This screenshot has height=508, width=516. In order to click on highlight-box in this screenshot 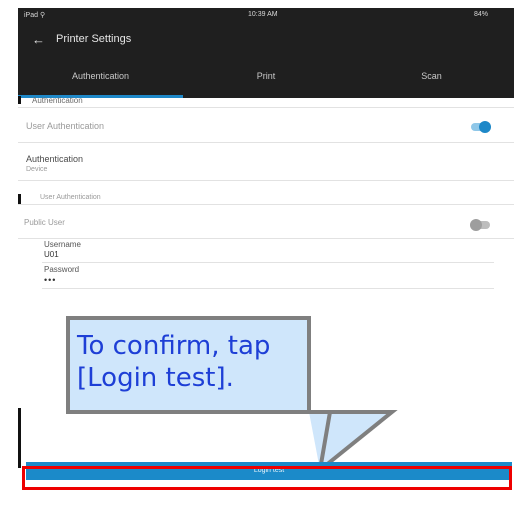, I will do `click(267, 478)`.